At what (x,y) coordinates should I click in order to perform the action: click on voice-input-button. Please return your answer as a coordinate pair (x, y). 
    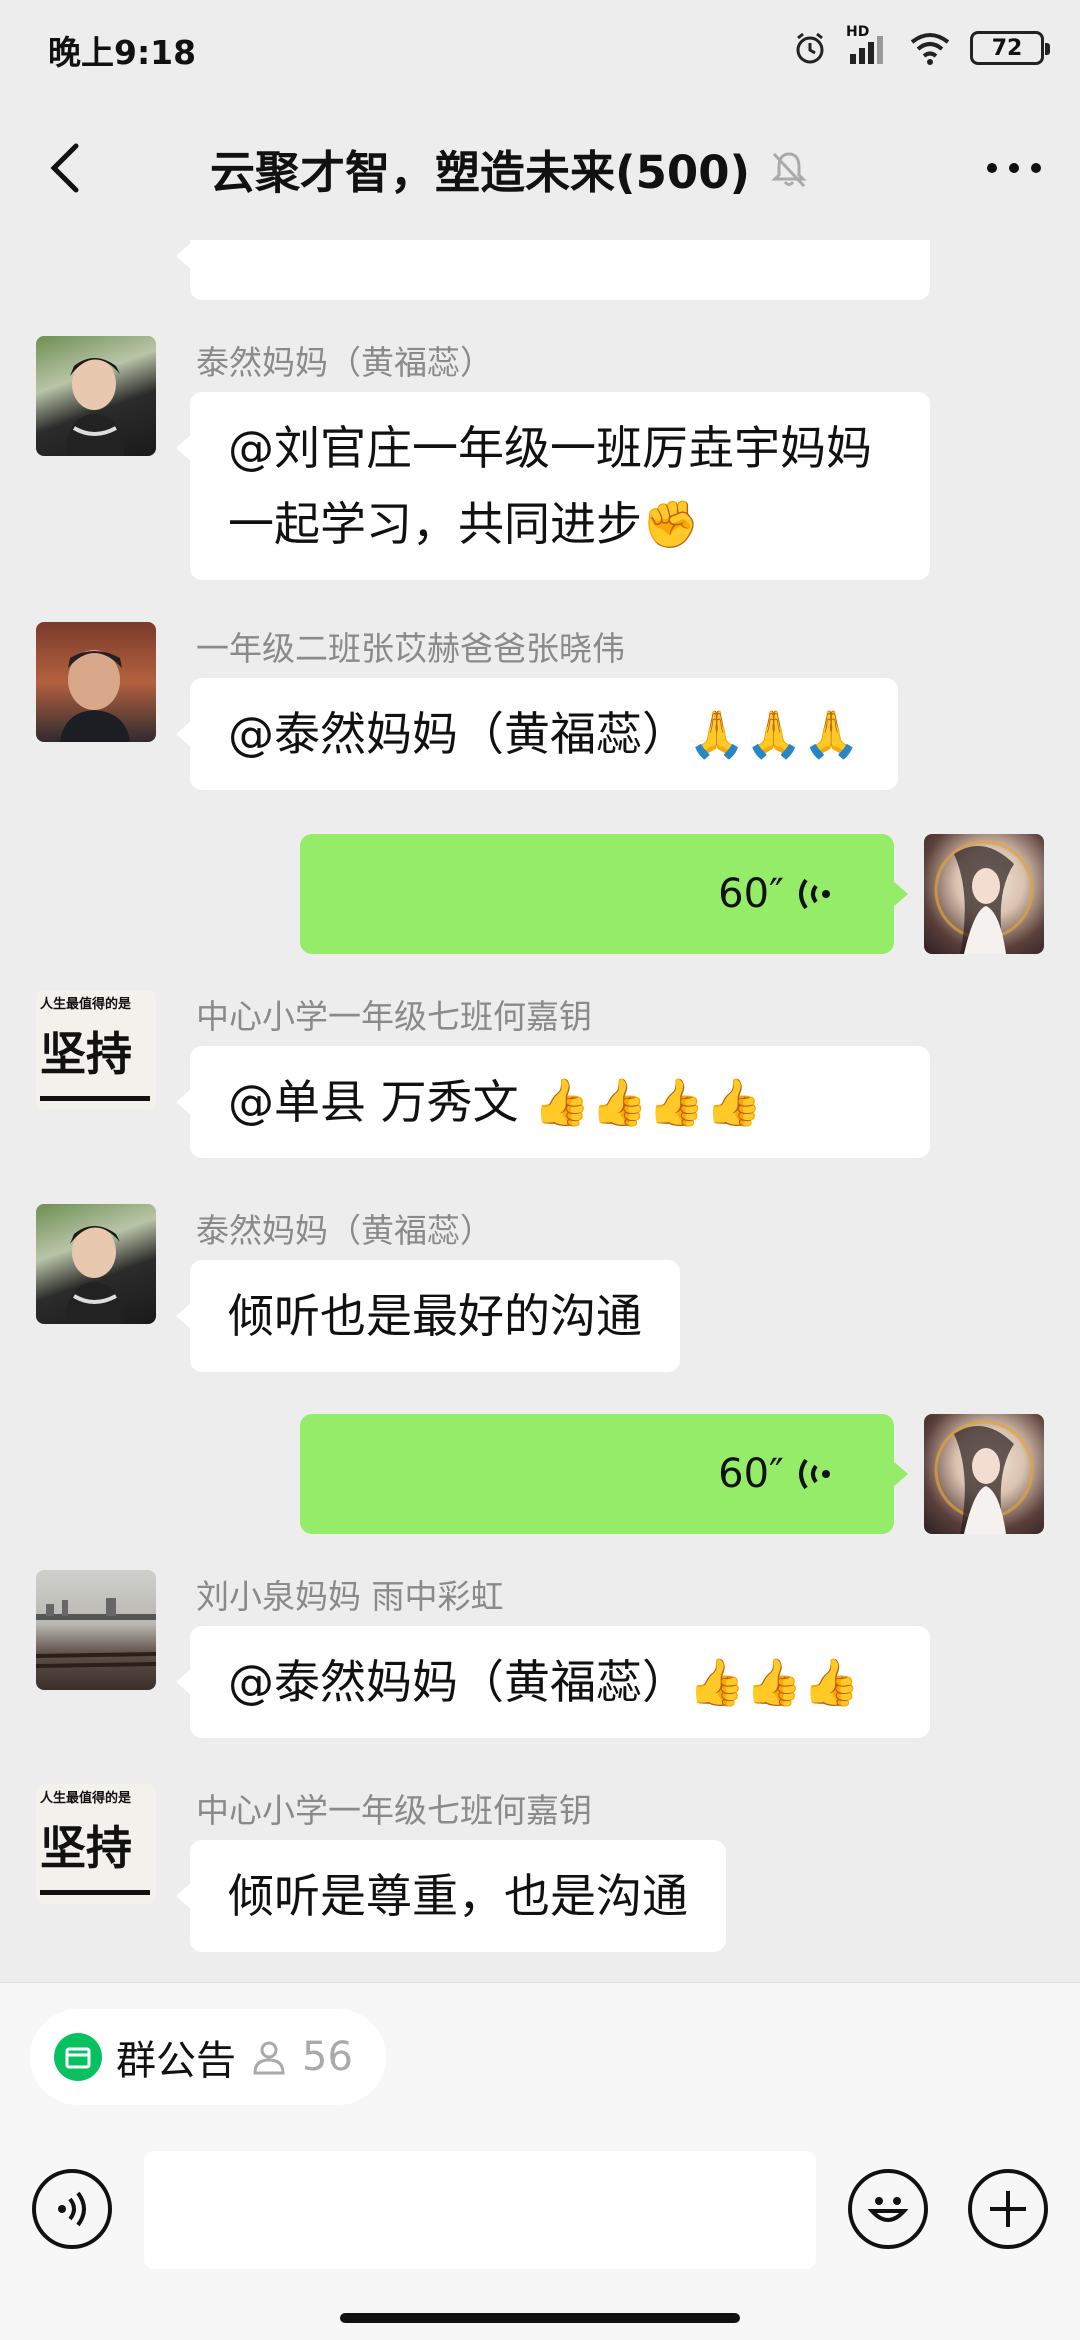
    Looking at the image, I should click on (72, 2209).